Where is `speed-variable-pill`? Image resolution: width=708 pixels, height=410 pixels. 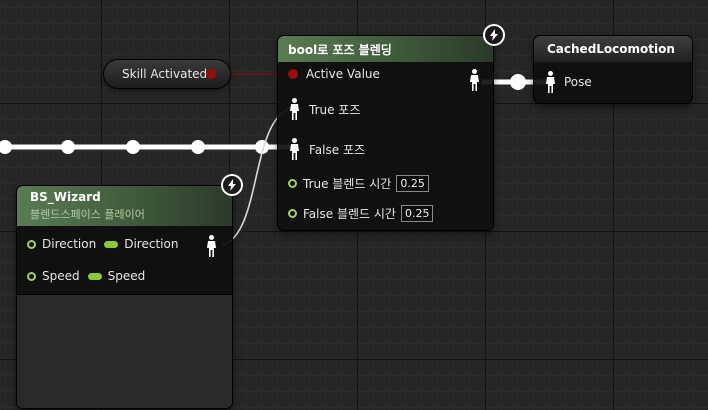 speed-variable-pill is located at coordinates (94, 276).